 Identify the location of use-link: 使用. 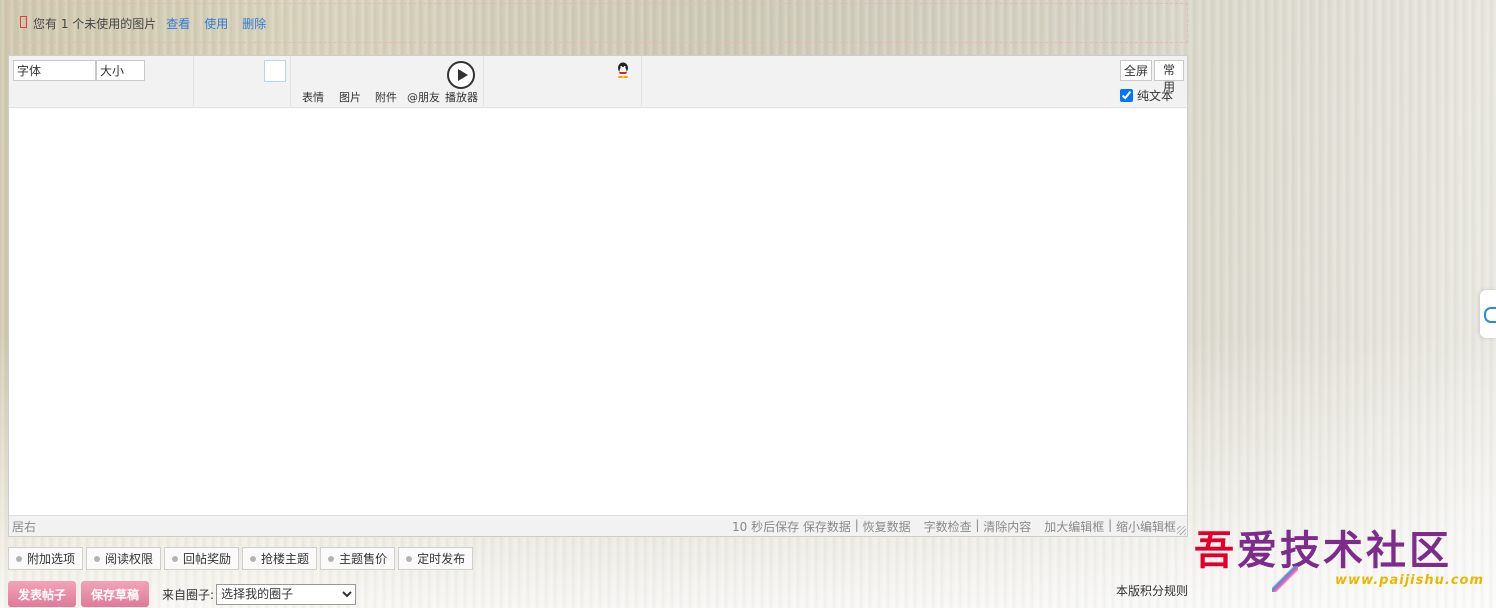
(216, 23).